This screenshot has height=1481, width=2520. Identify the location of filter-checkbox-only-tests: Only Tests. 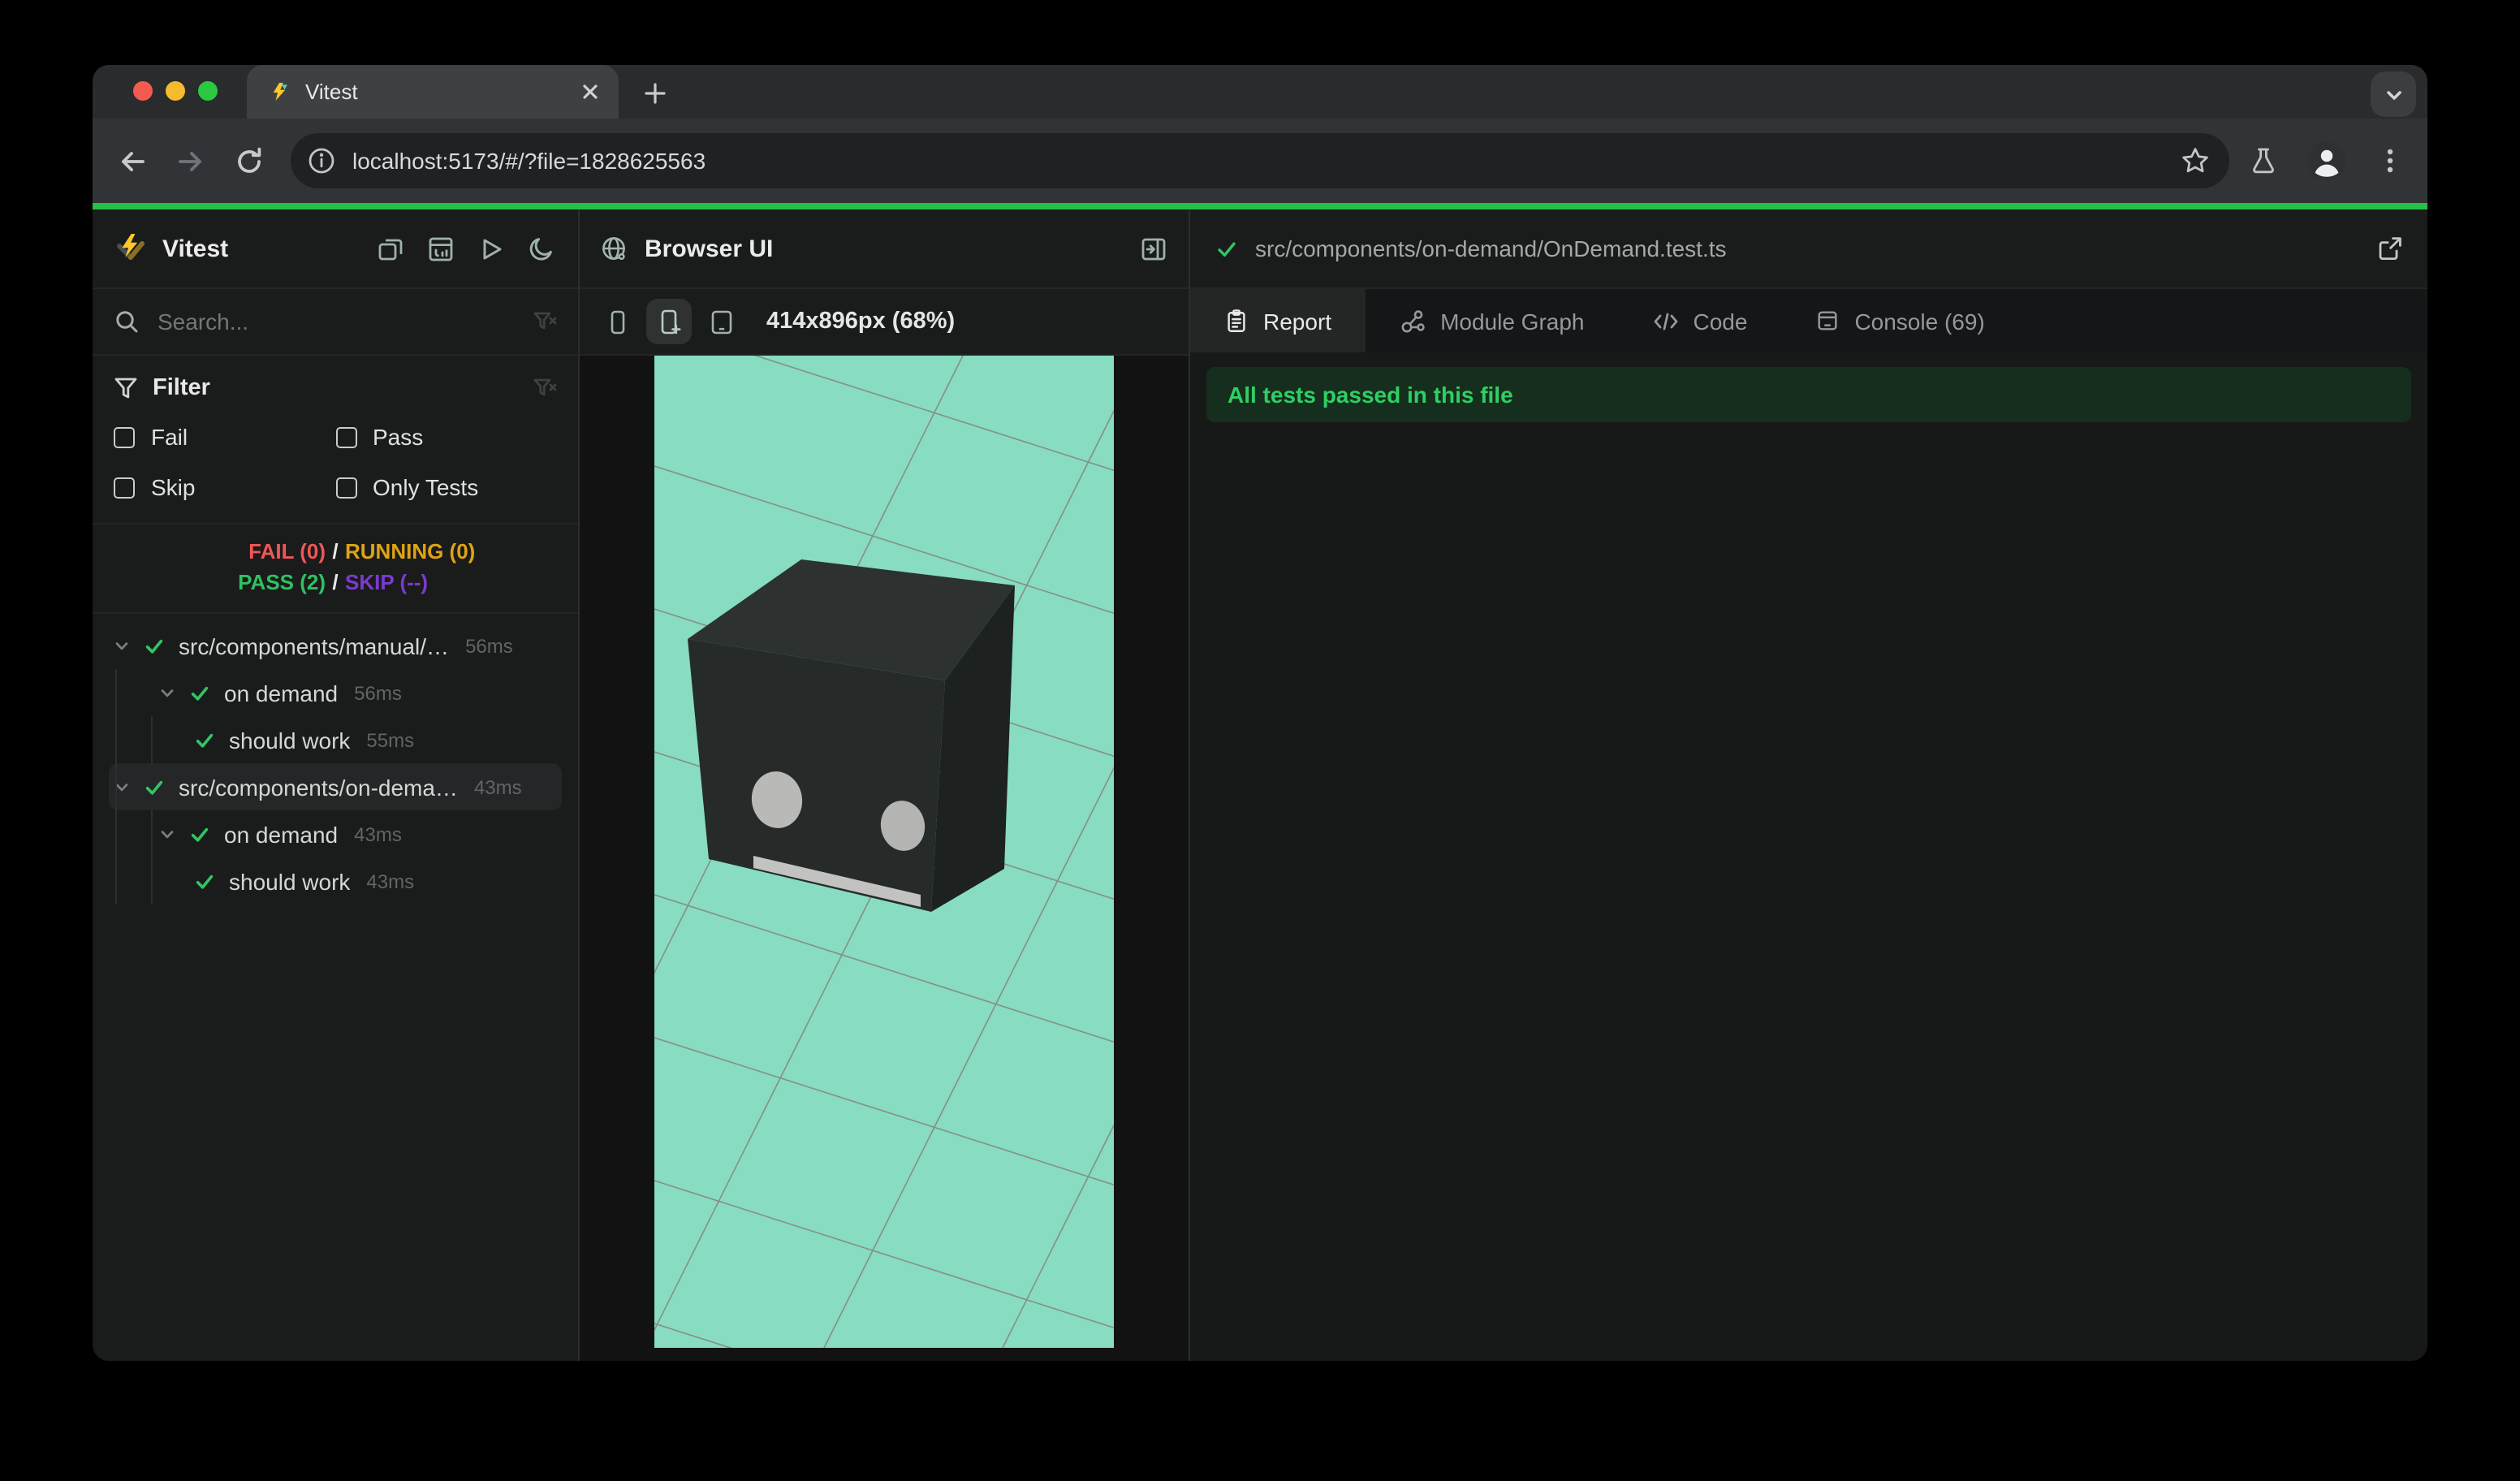
(446, 487).